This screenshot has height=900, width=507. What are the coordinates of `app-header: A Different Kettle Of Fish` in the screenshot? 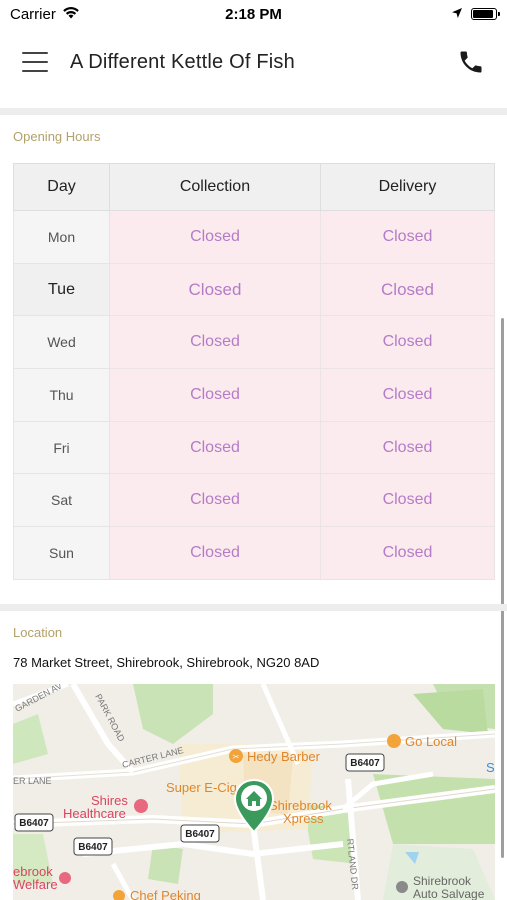 It's located at (253, 62).